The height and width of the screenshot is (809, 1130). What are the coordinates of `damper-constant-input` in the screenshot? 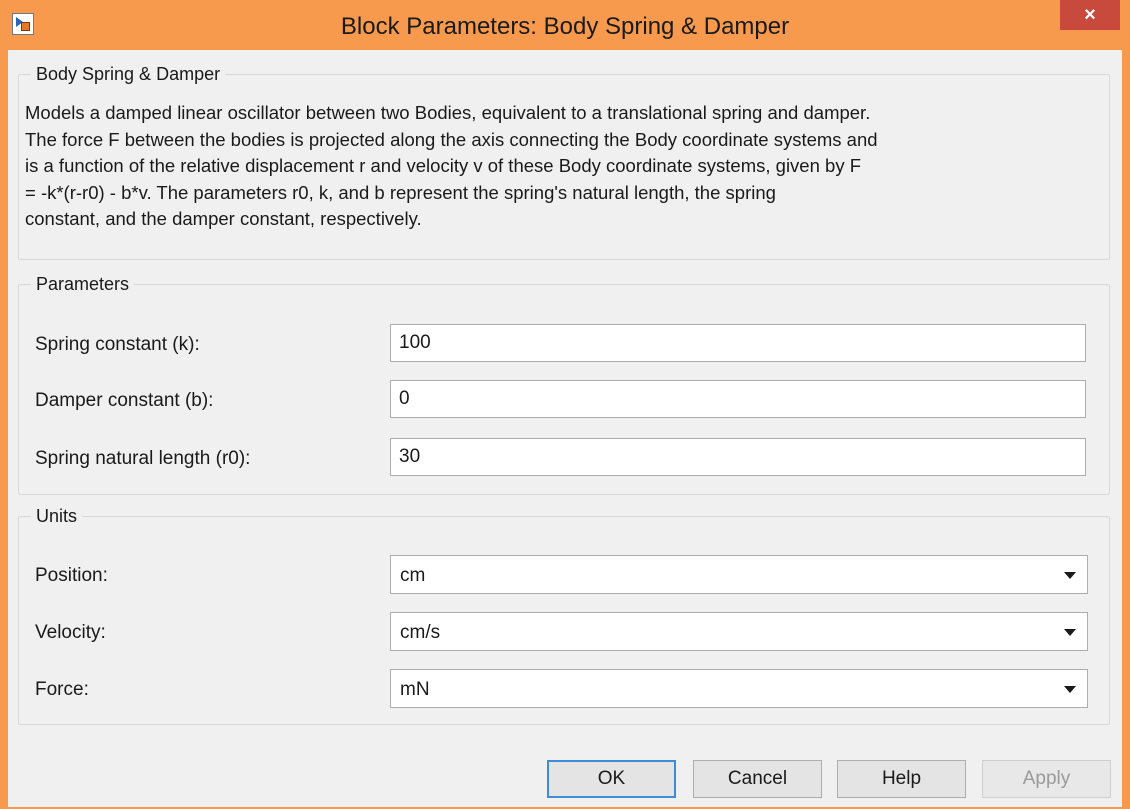 It's located at (738, 399).